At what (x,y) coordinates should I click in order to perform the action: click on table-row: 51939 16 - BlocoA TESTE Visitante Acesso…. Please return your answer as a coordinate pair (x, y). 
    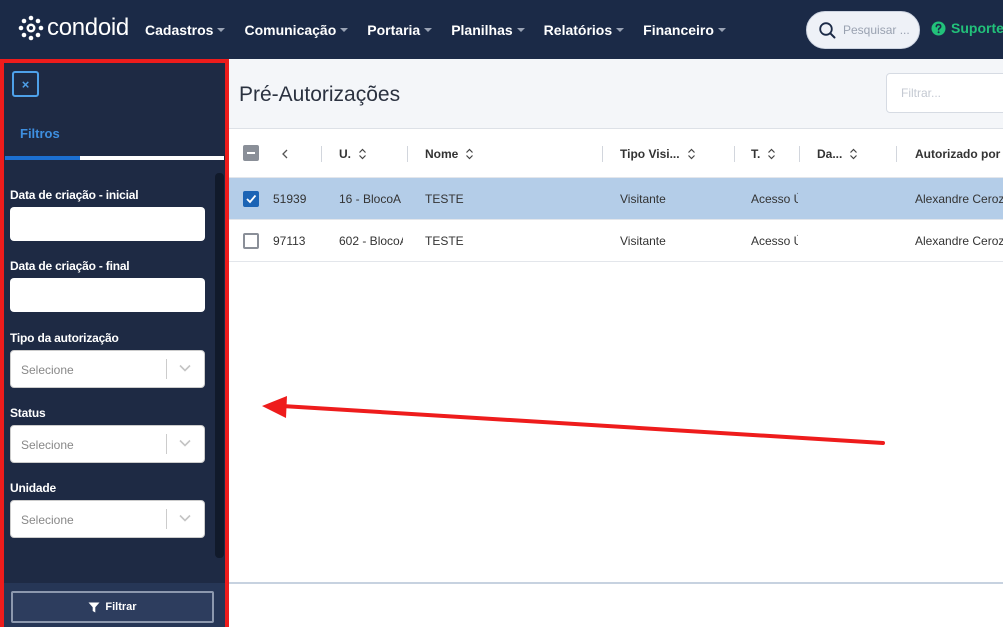
    Looking at the image, I should click on (616, 199).